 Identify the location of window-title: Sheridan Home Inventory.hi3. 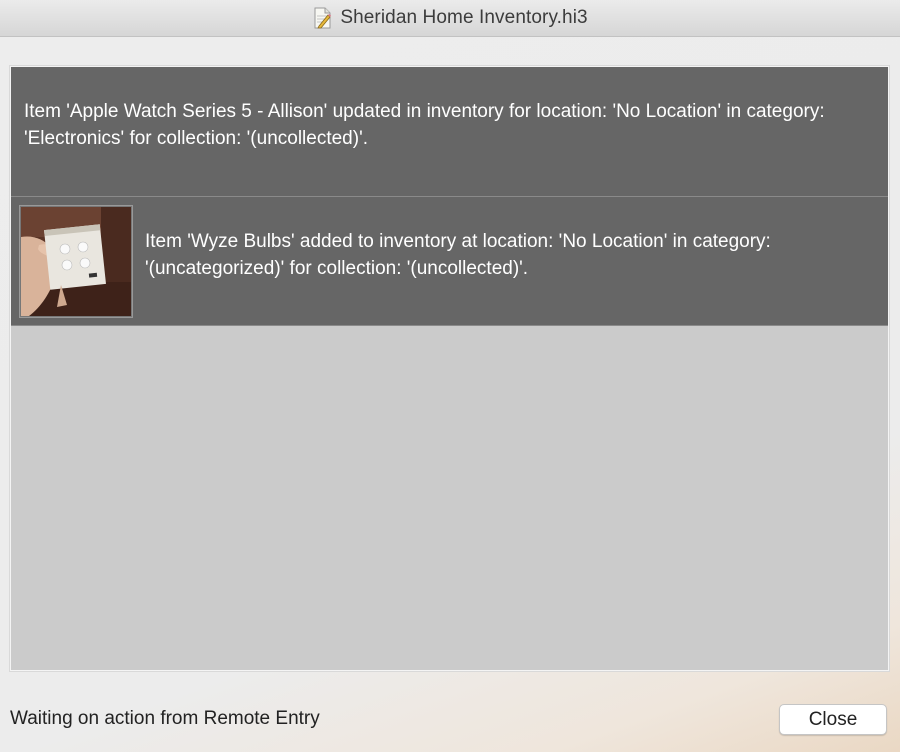
(464, 17).